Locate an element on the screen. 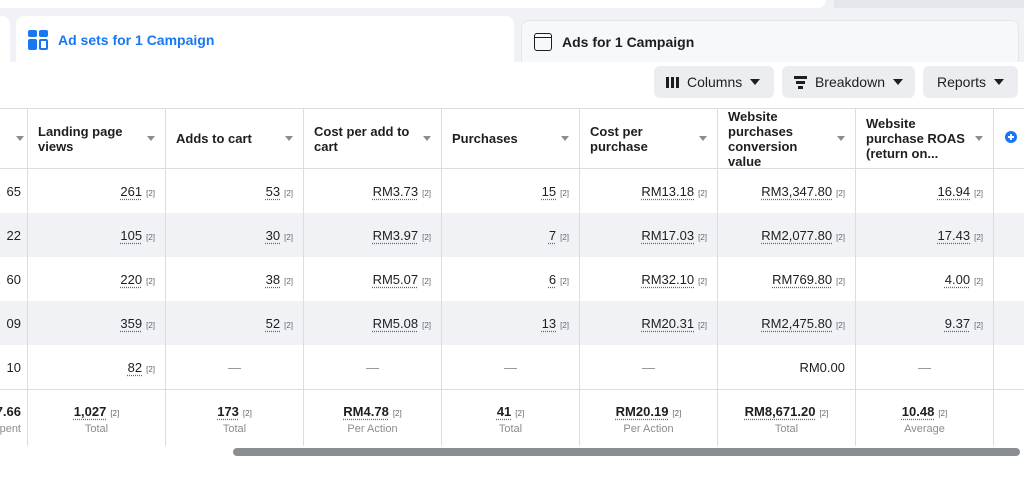 This screenshot has width=1024, height=493. table-row: 10 82 [2] — — — — RM0.00 — is located at coordinates (512, 367).